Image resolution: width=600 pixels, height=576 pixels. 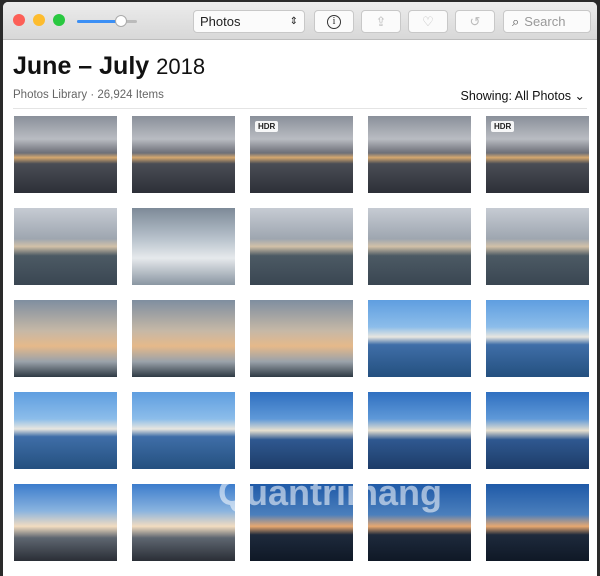 I want to click on toolbar: Photos ⇕ i ⇪ ♡ ↺ ⌕ Search, so click(x=300, y=21).